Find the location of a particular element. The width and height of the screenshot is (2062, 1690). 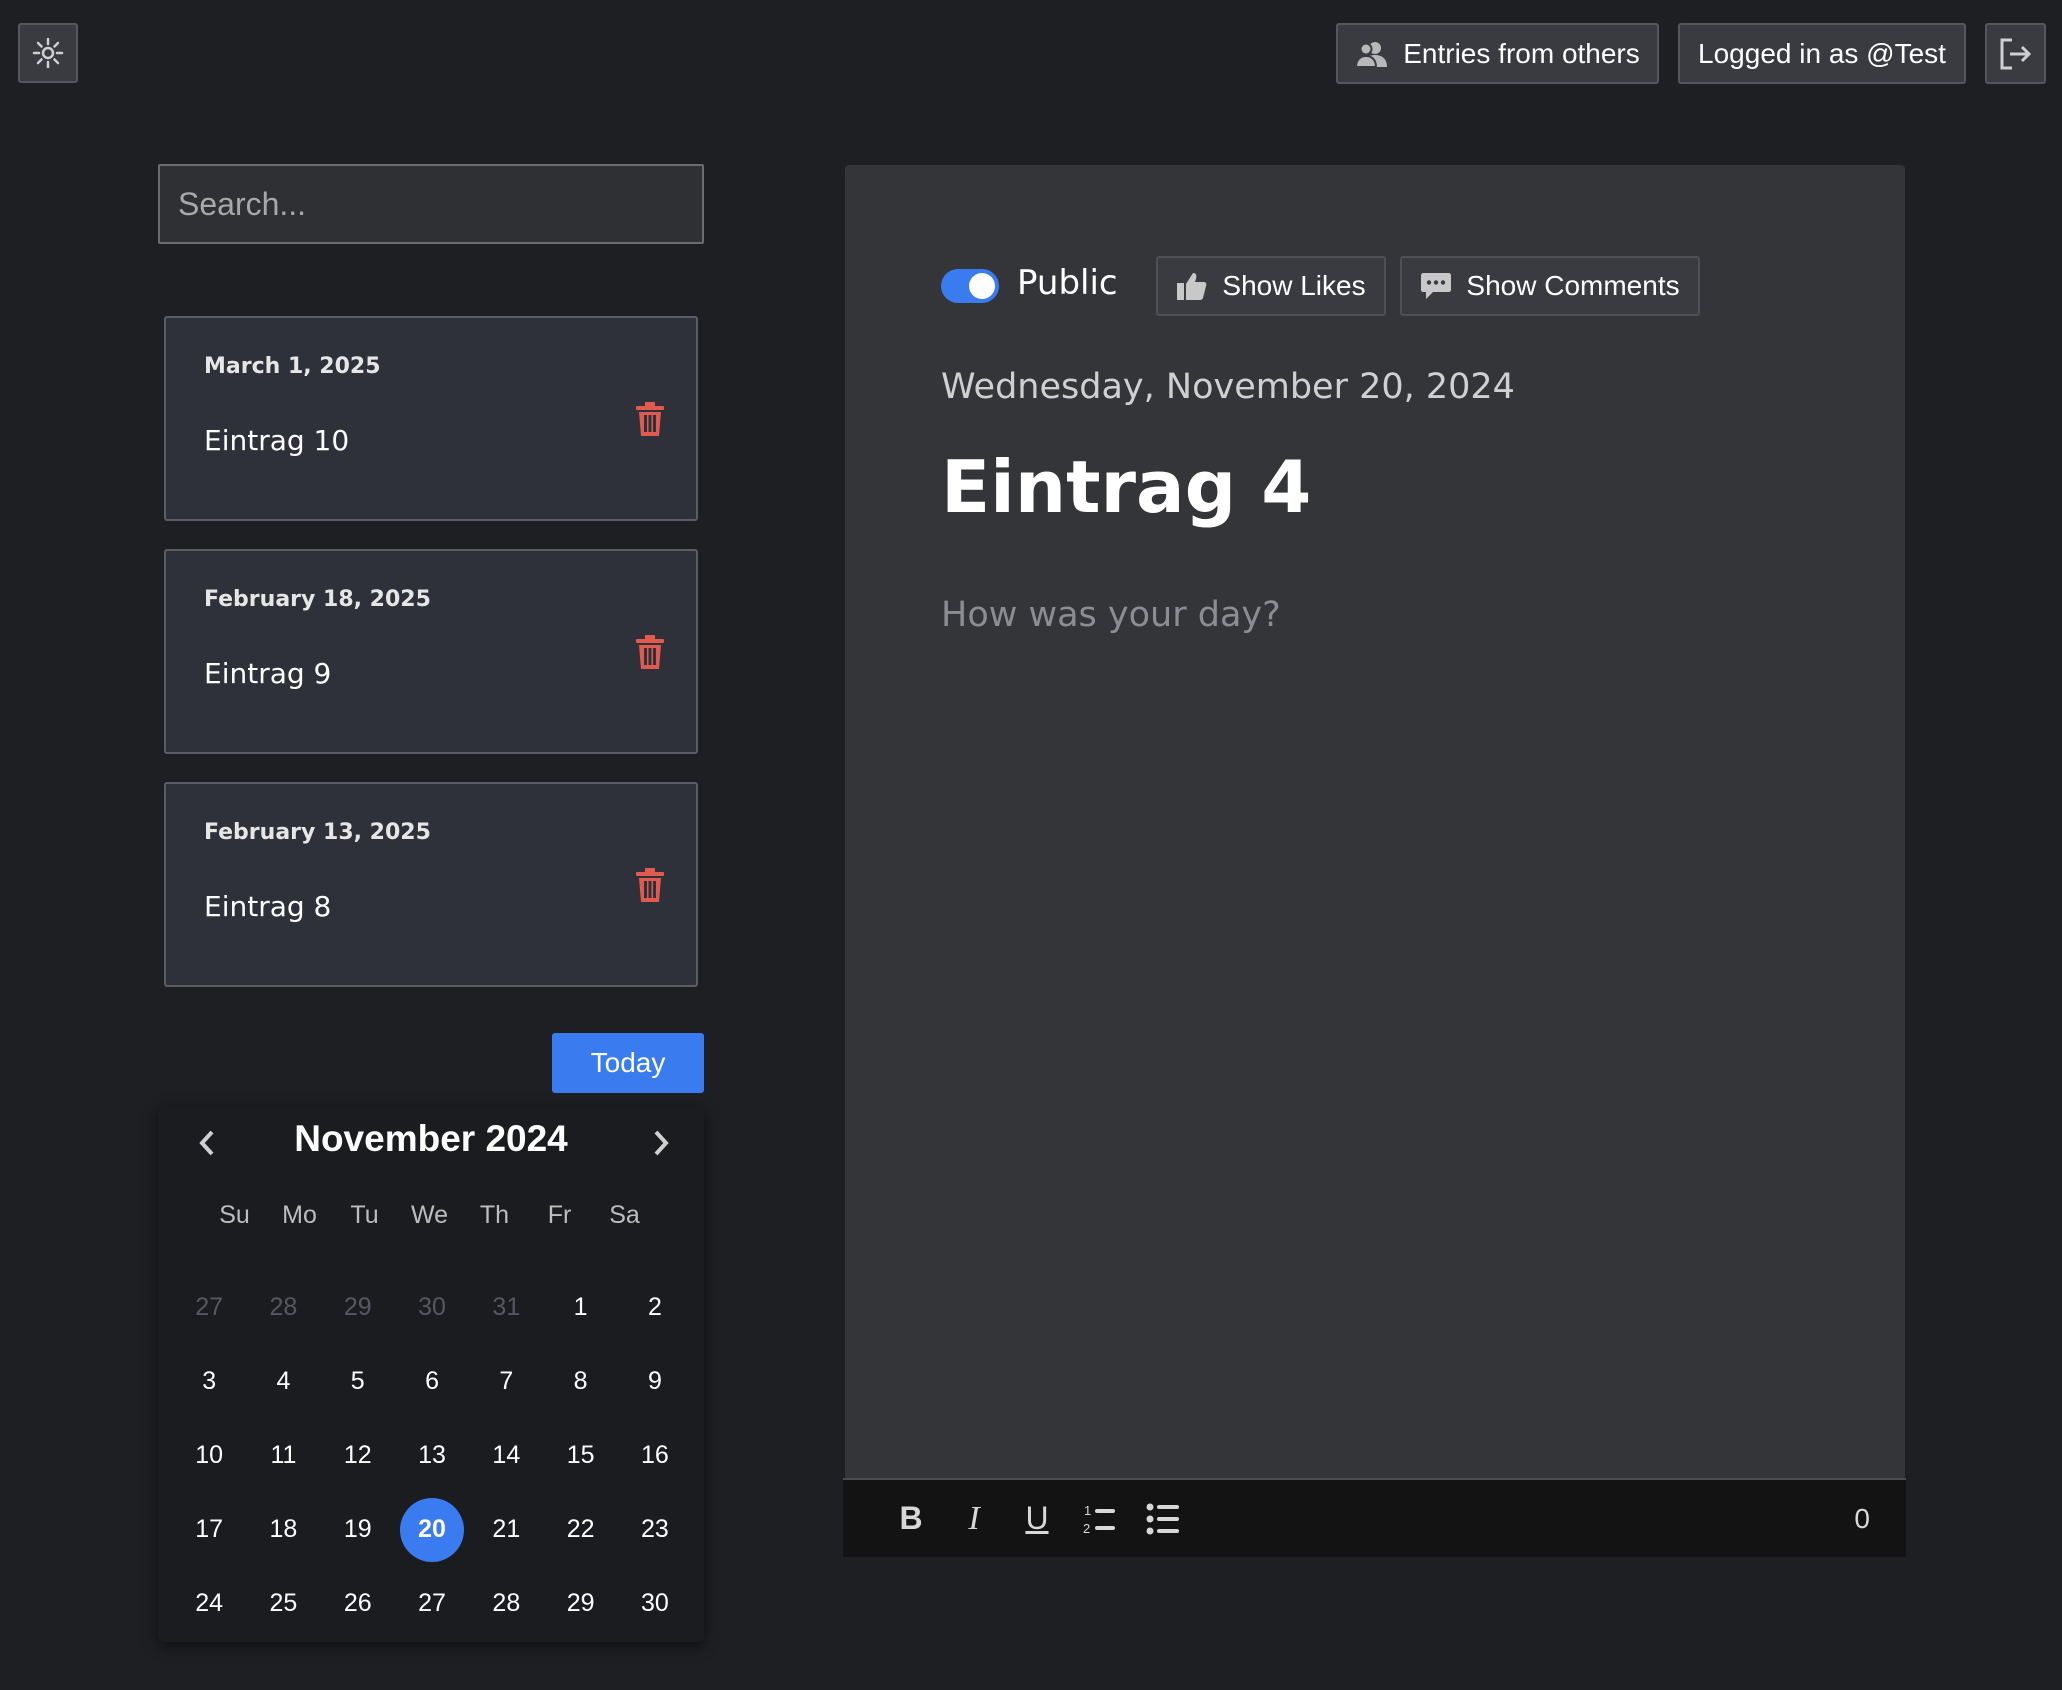

entries-from-others-label: Entries from others is located at coordinates (1521, 53).